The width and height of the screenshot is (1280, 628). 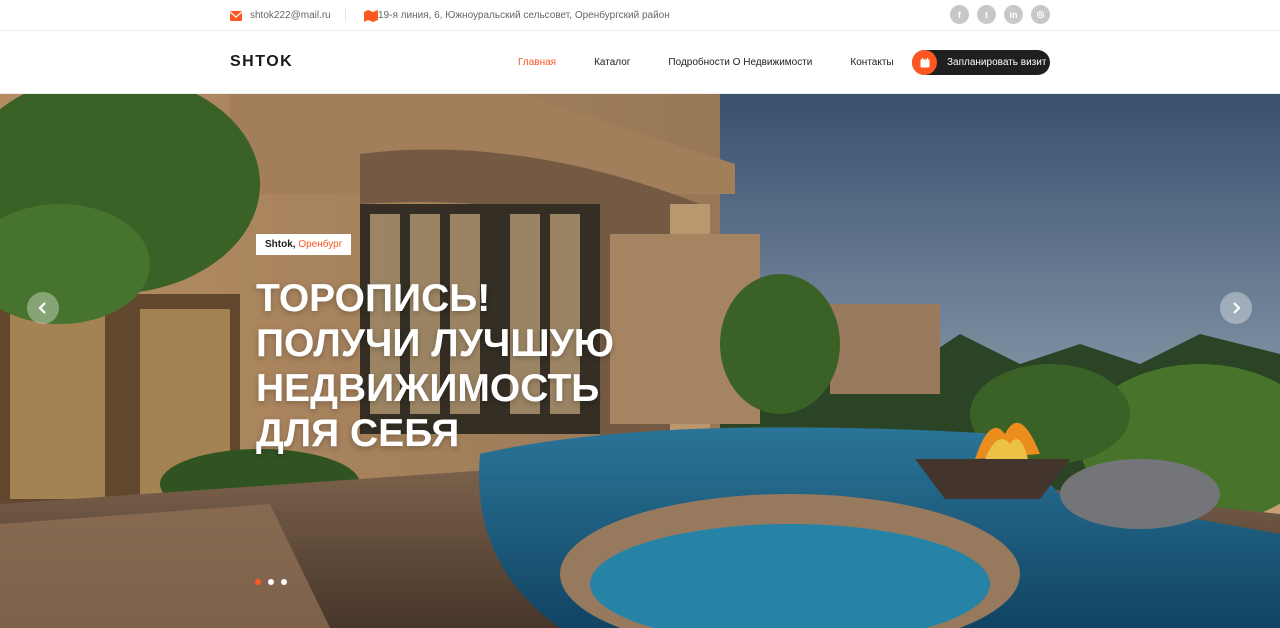 What do you see at coordinates (740, 62) in the screenshot?
I see `menu-item-property-details: Подробности О Недвижимости` at bounding box center [740, 62].